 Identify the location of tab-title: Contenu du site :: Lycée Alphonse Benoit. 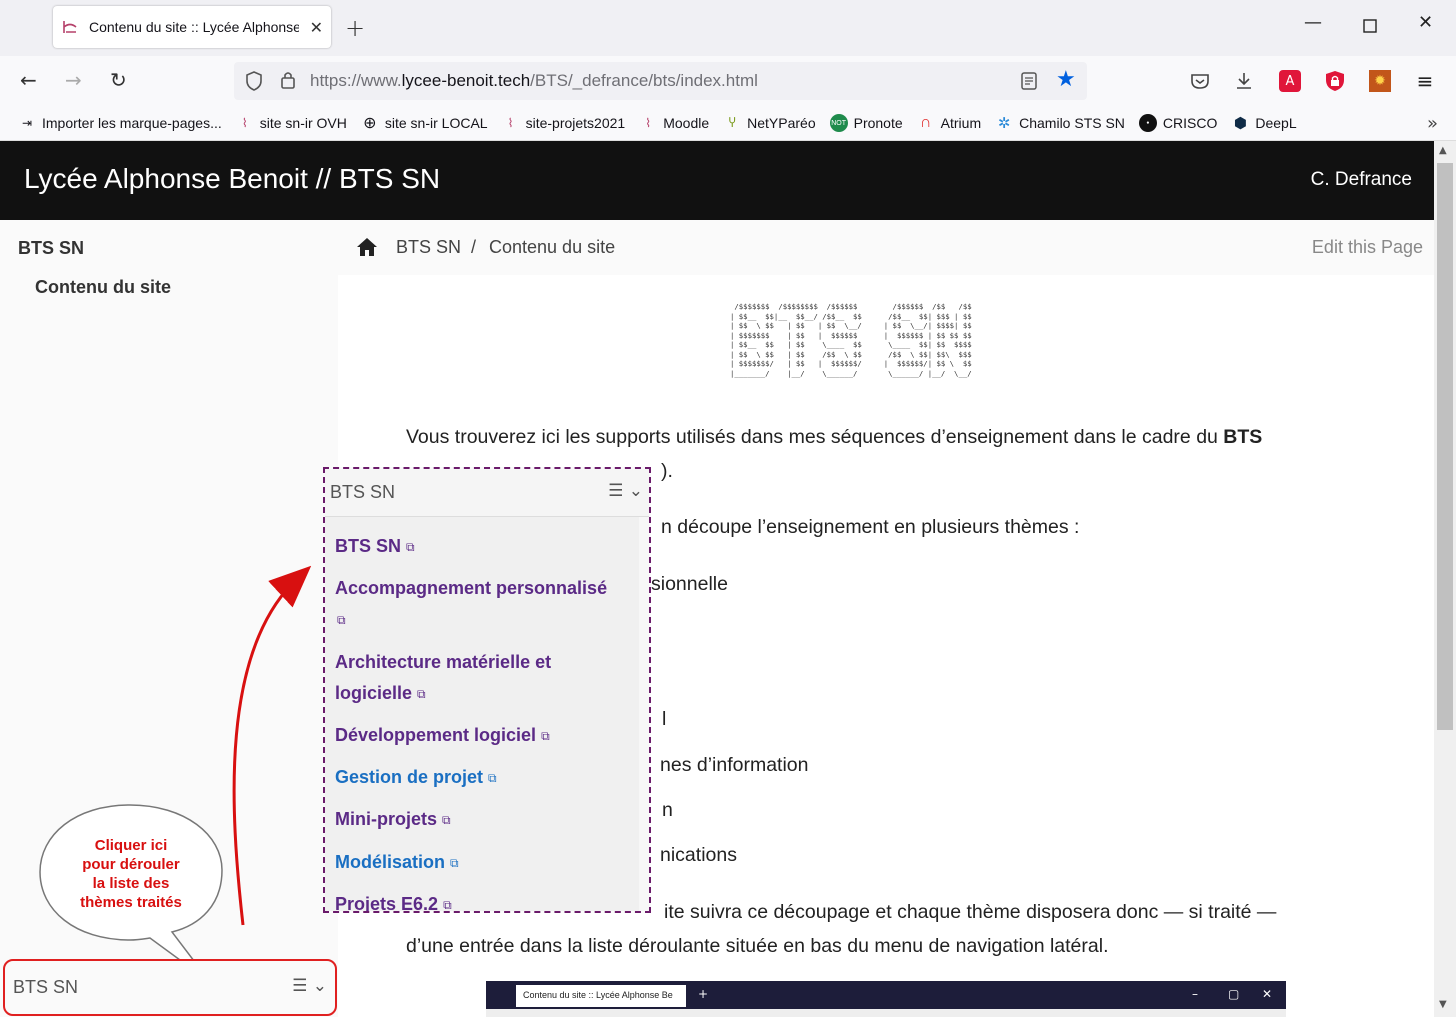
(194, 27).